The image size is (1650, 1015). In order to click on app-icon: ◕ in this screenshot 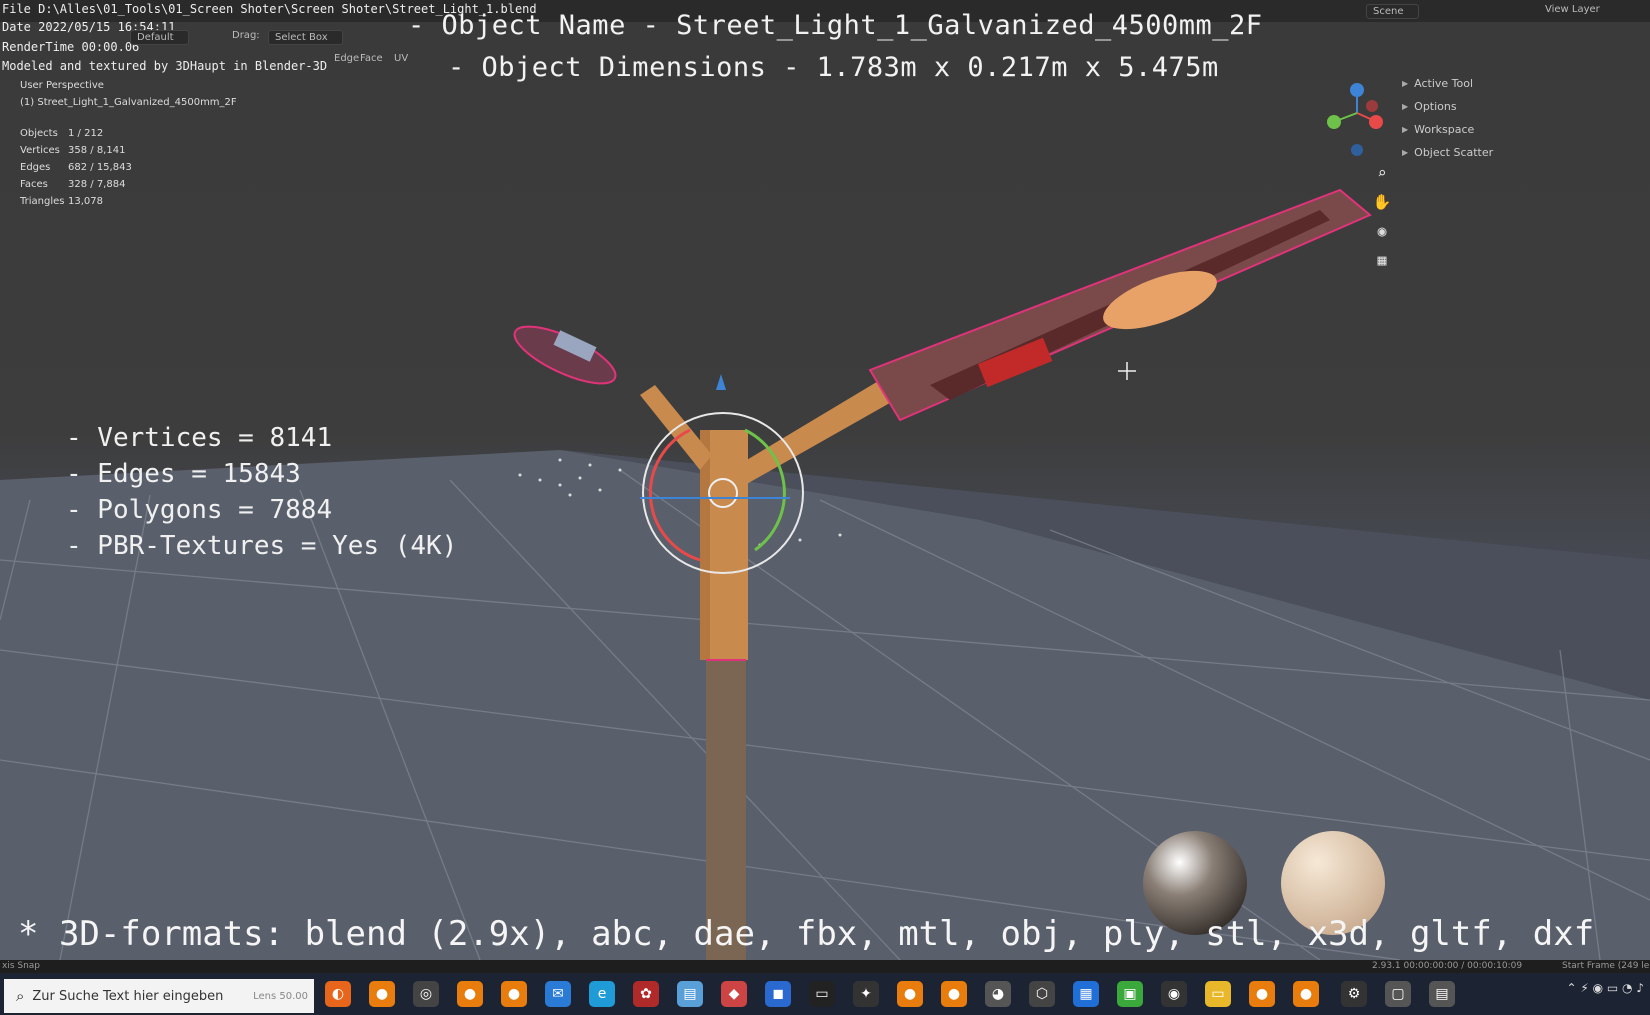, I will do `click(998, 994)`.